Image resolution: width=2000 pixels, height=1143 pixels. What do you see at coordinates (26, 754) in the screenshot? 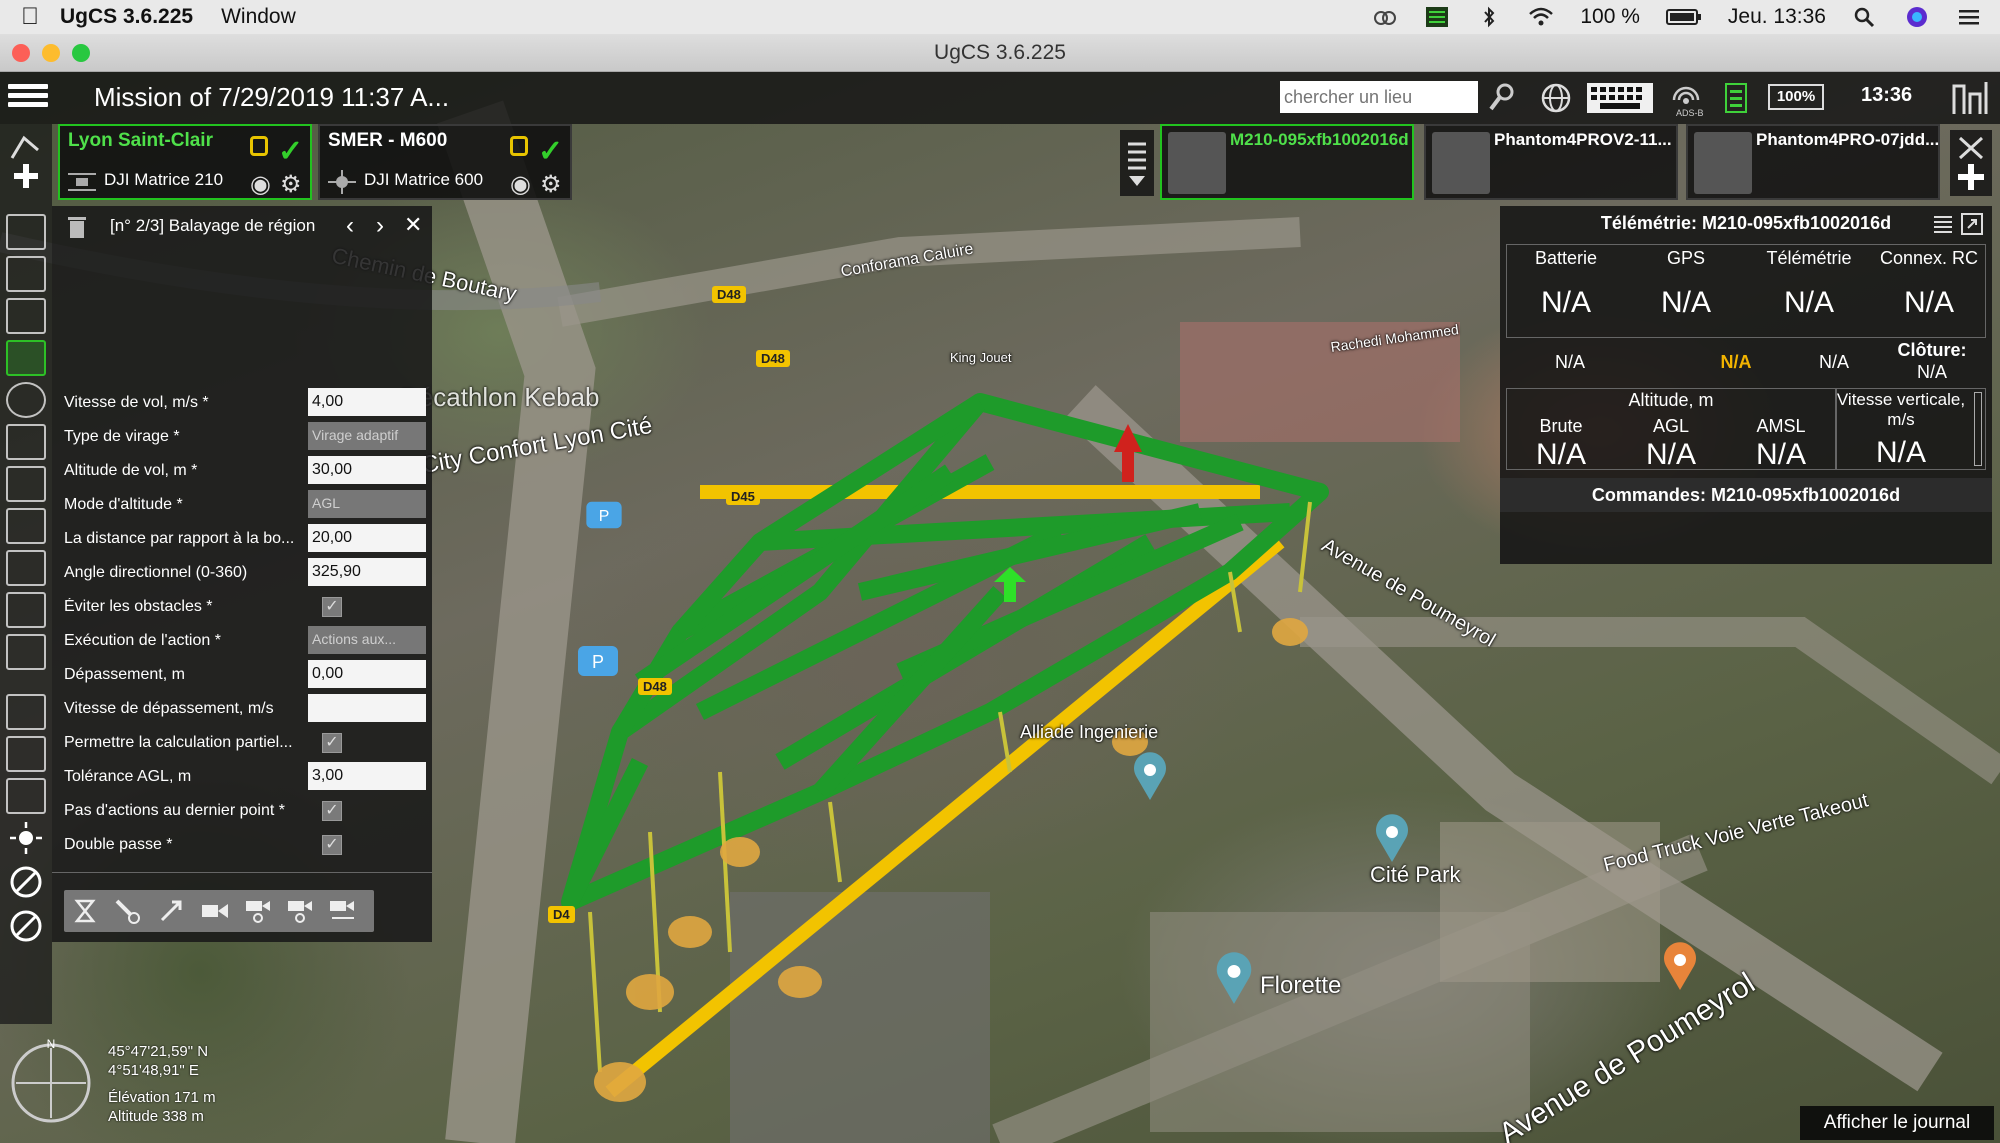
I see `tool-ruler-button` at bounding box center [26, 754].